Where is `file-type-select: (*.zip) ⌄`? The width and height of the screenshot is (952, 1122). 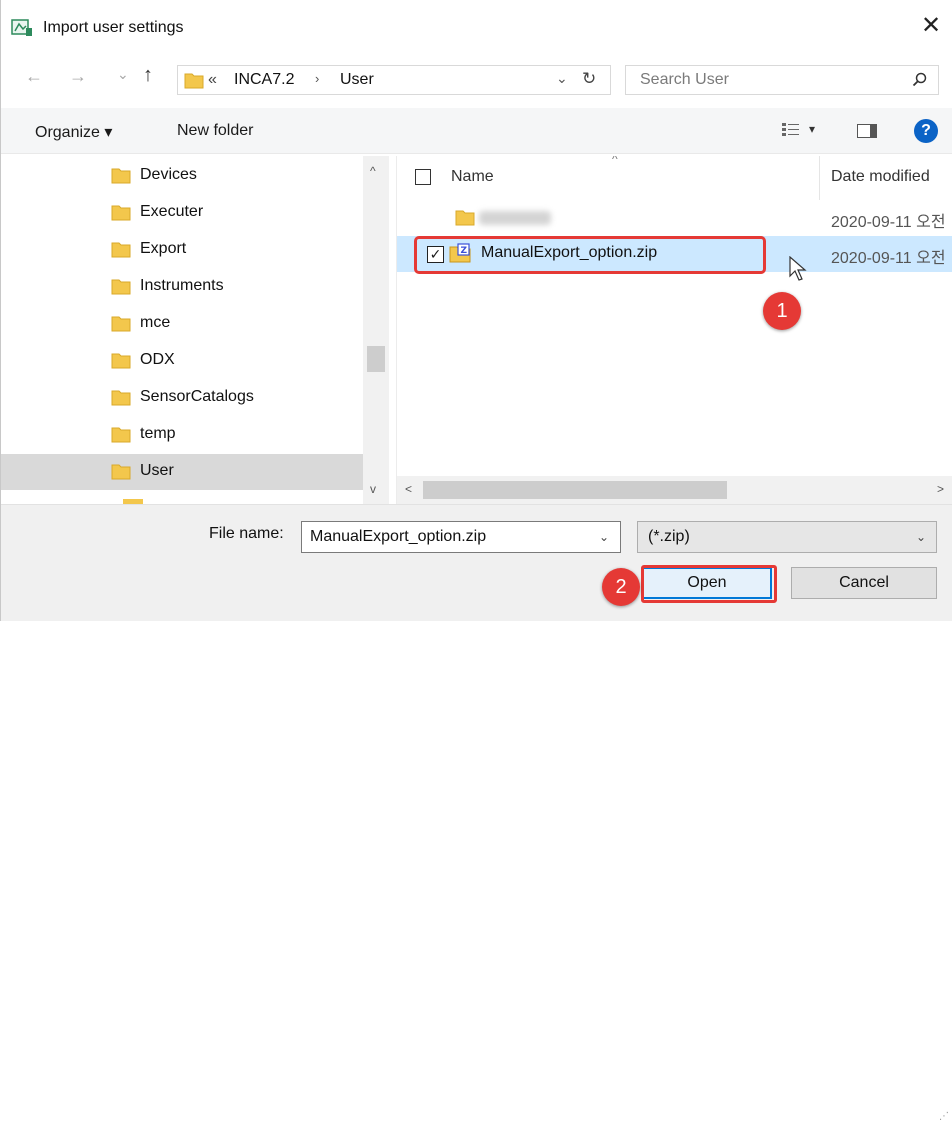
file-type-select: (*.zip) ⌄ is located at coordinates (787, 537).